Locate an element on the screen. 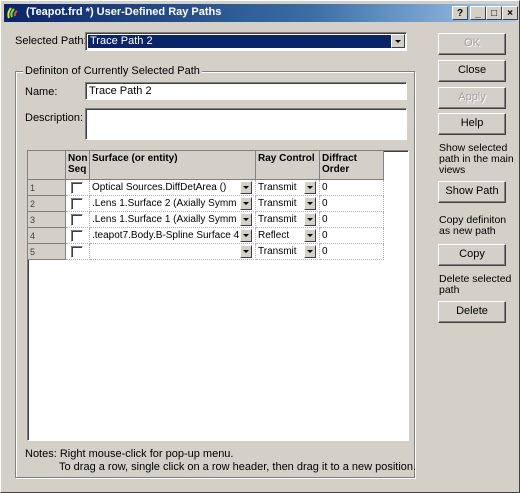  copy-button: Copy is located at coordinates (472, 255).